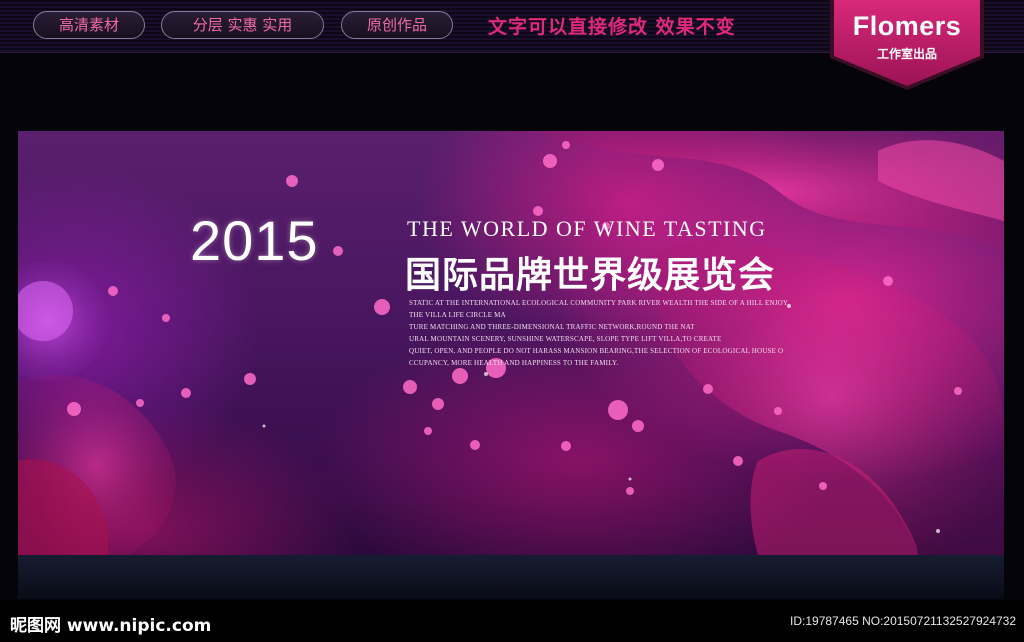 The image size is (1024, 642). Describe the element at coordinates (457, 315) in the screenshot. I see `description-line: THE VILLA LIFE CIRCLE MA` at that location.